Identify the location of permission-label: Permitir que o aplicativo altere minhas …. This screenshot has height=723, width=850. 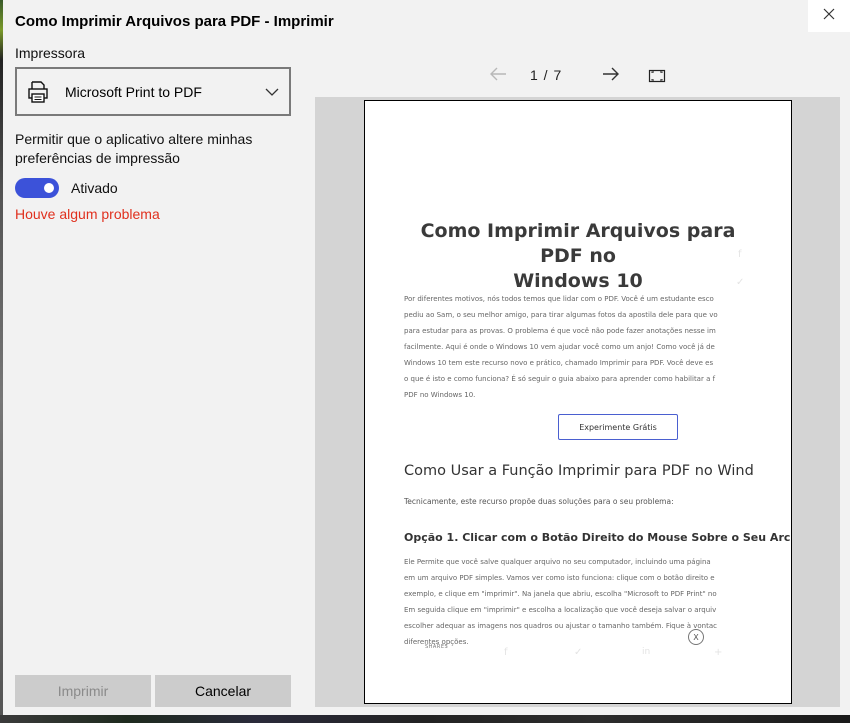
(134, 148).